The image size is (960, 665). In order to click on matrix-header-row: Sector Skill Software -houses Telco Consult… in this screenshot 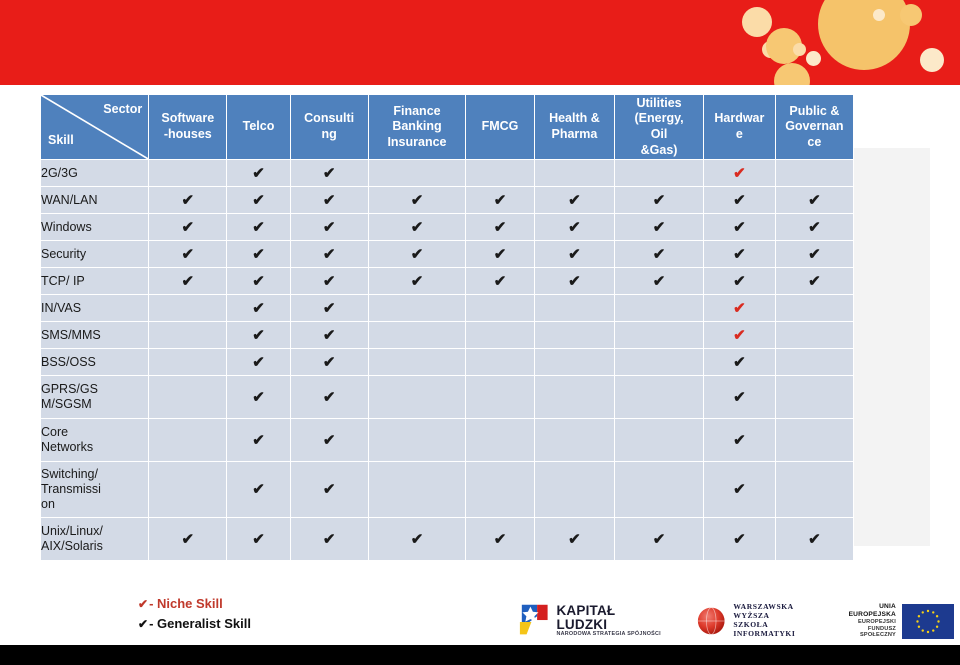, I will do `click(447, 127)`.